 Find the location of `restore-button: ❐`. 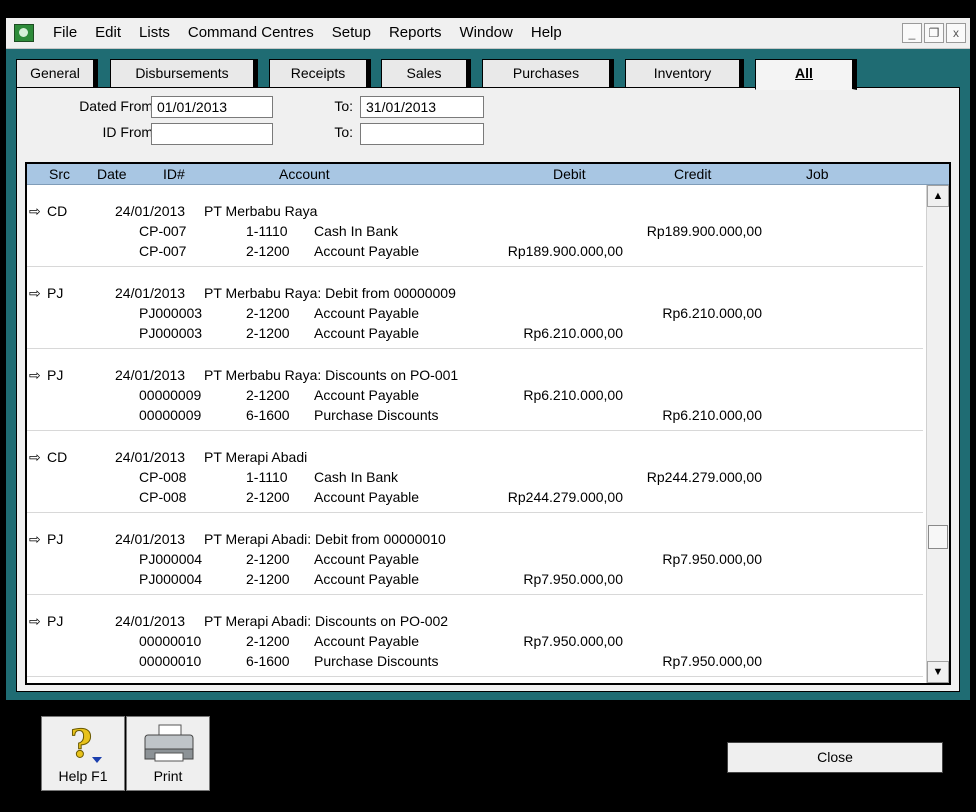

restore-button: ❐ is located at coordinates (934, 33).